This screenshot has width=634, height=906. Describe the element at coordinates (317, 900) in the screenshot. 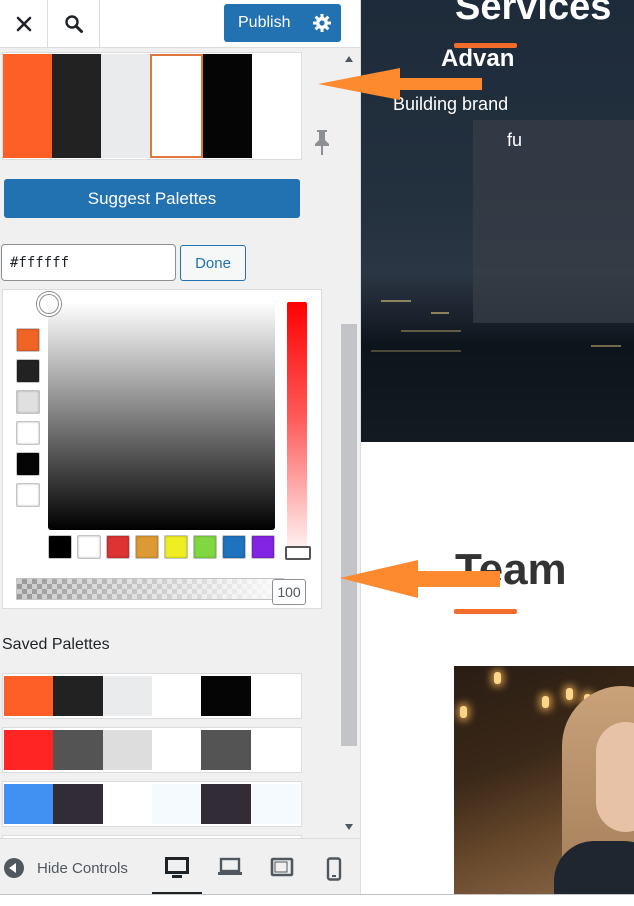

I see `status-bar` at that location.